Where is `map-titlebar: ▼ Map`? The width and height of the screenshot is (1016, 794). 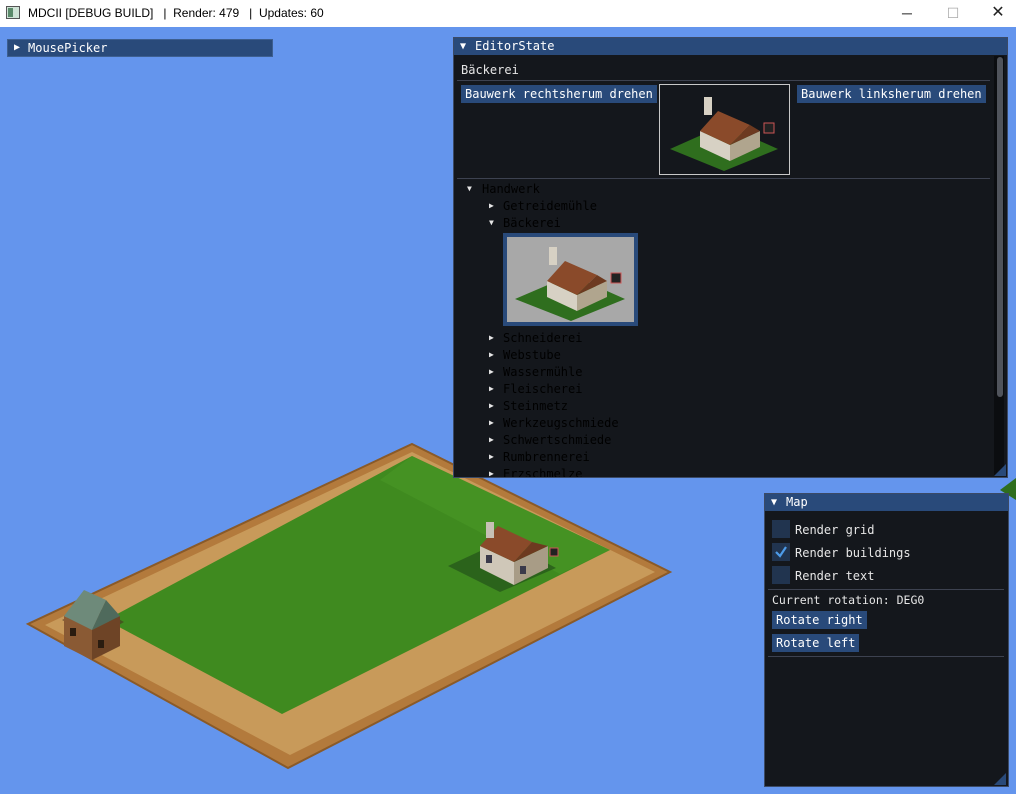
map-titlebar: ▼ Map is located at coordinates (886, 502).